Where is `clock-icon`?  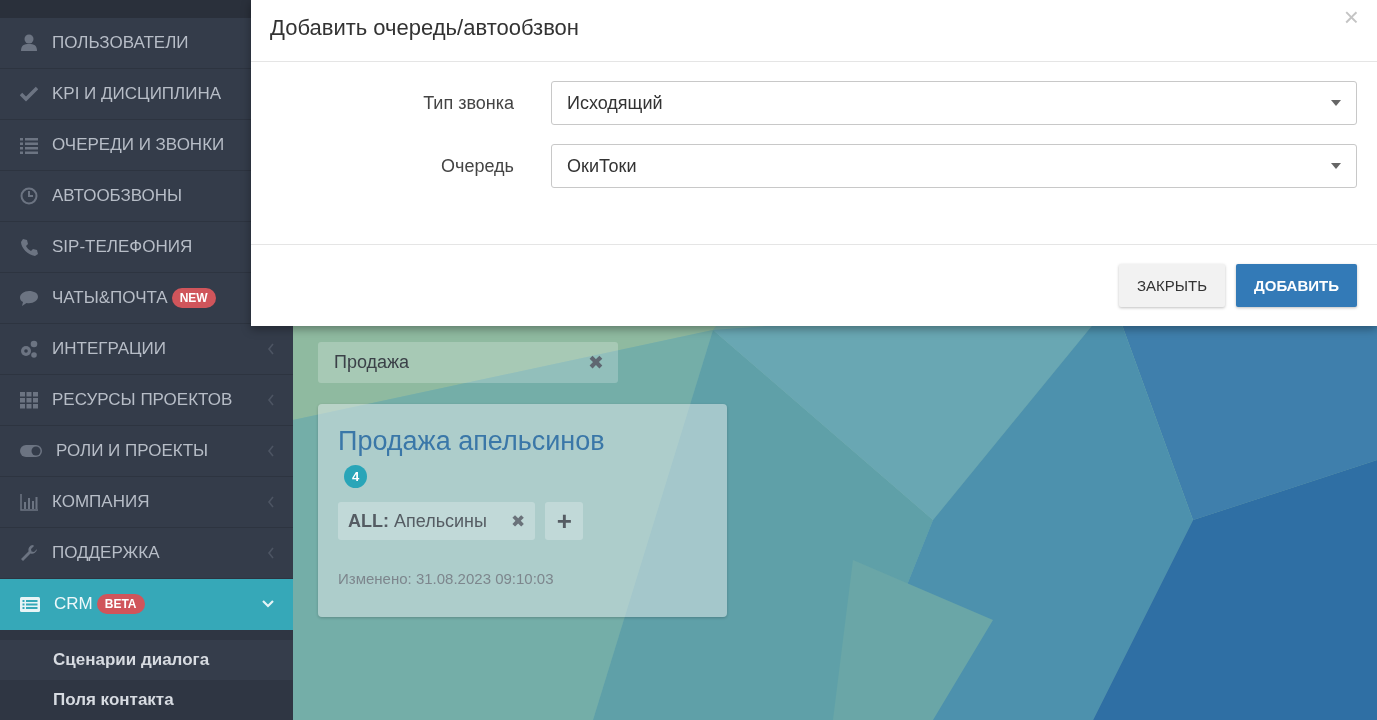 clock-icon is located at coordinates (29, 196).